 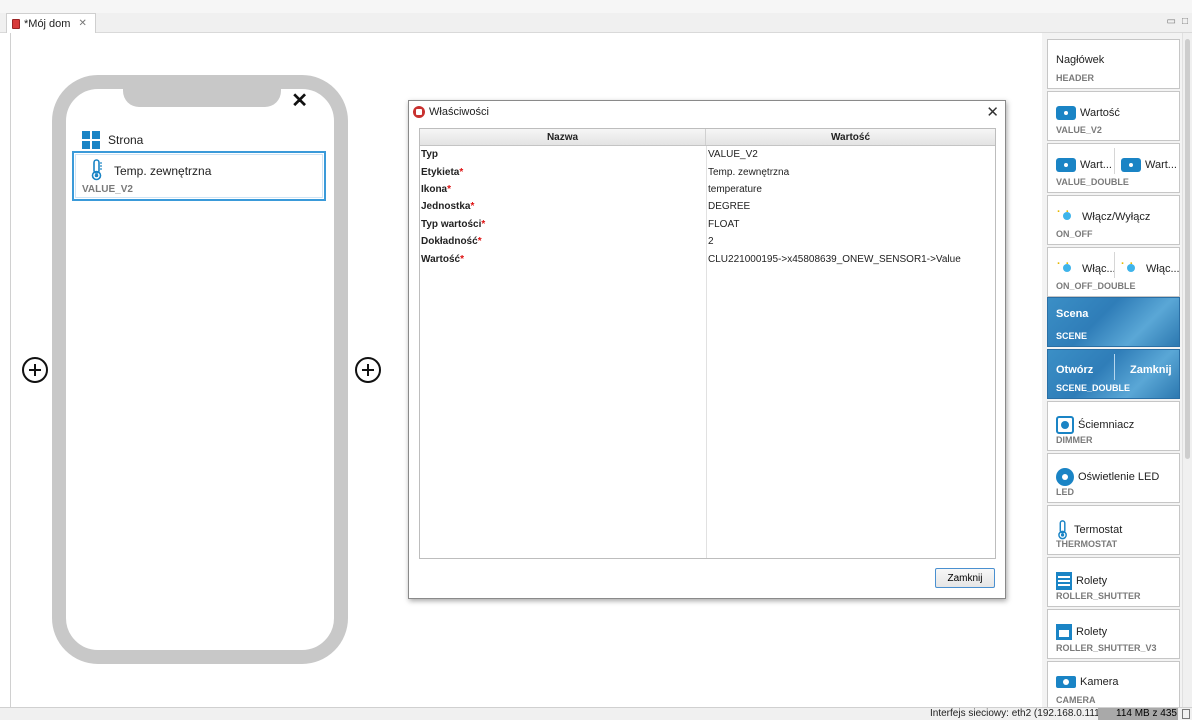 I want to click on palette-item-dimmer: Ściemniacz DIMMER, so click(x=1113, y=426).